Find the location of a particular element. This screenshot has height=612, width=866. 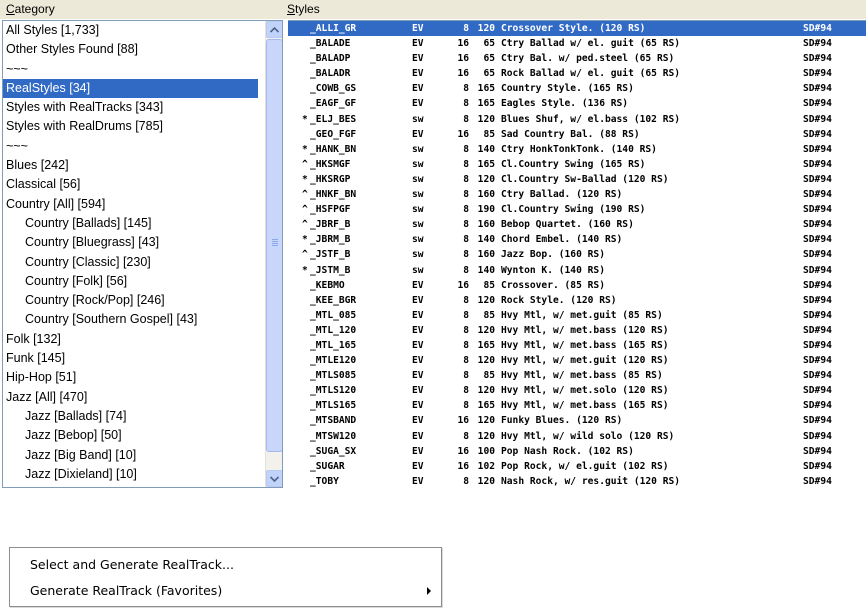

style-tempo: 102 is located at coordinates (486, 466).